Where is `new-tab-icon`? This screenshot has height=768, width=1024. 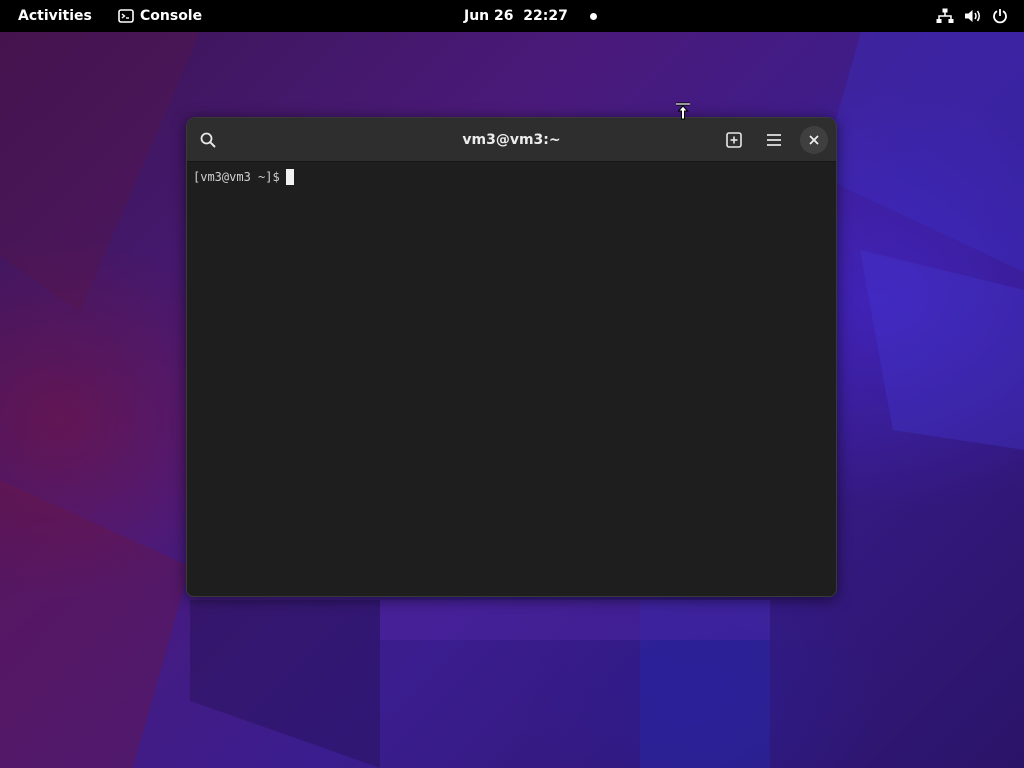
new-tab-icon is located at coordinates (734, 140).